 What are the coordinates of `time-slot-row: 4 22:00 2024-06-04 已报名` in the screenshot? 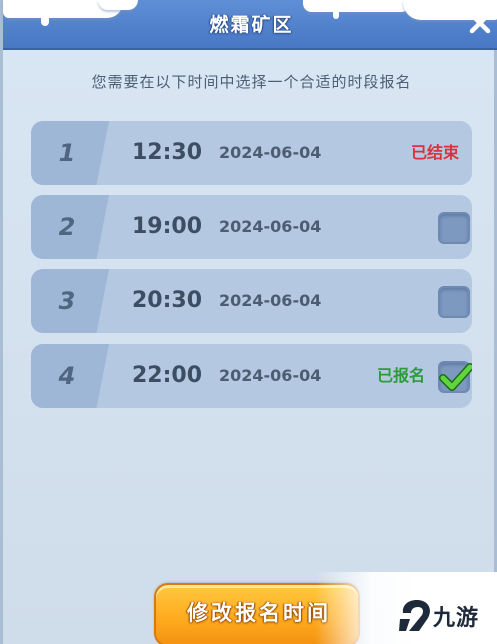 It's located at (251, 376).